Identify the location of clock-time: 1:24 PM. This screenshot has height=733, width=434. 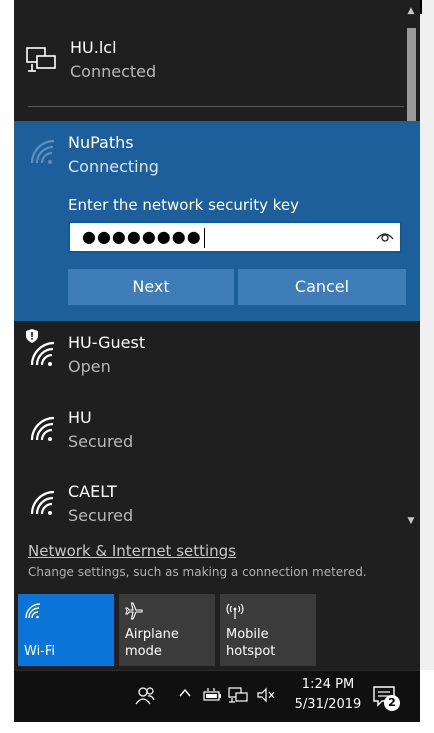
(328, 684).